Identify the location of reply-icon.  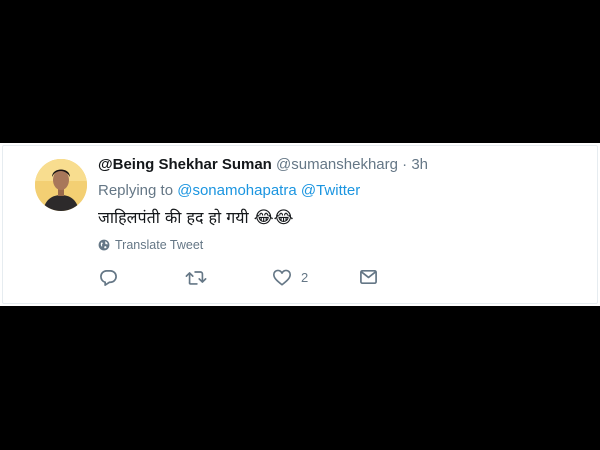
(108, 277).